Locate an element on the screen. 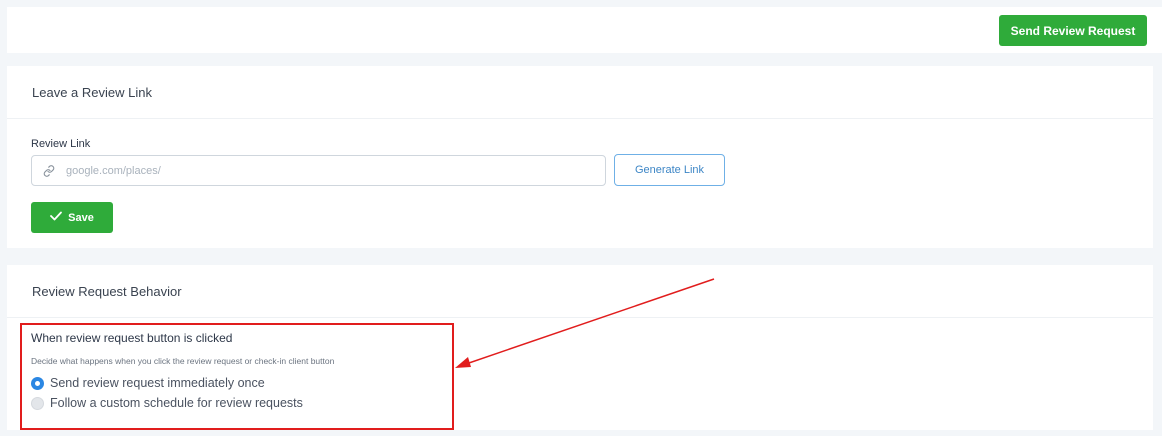 This screenshot has height=436, width=1162. save-button-label: Save is located at coordinates (81, 217).